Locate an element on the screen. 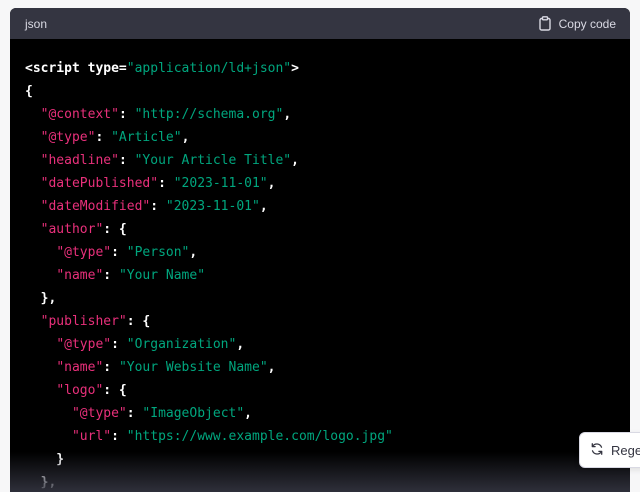  code-token-attr: type= is located at coordinates (107, 68).